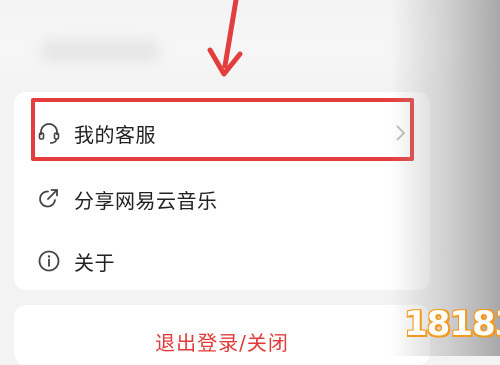  I want to click on menu-item-label: 分享网易云音乐, so click(146, 200).